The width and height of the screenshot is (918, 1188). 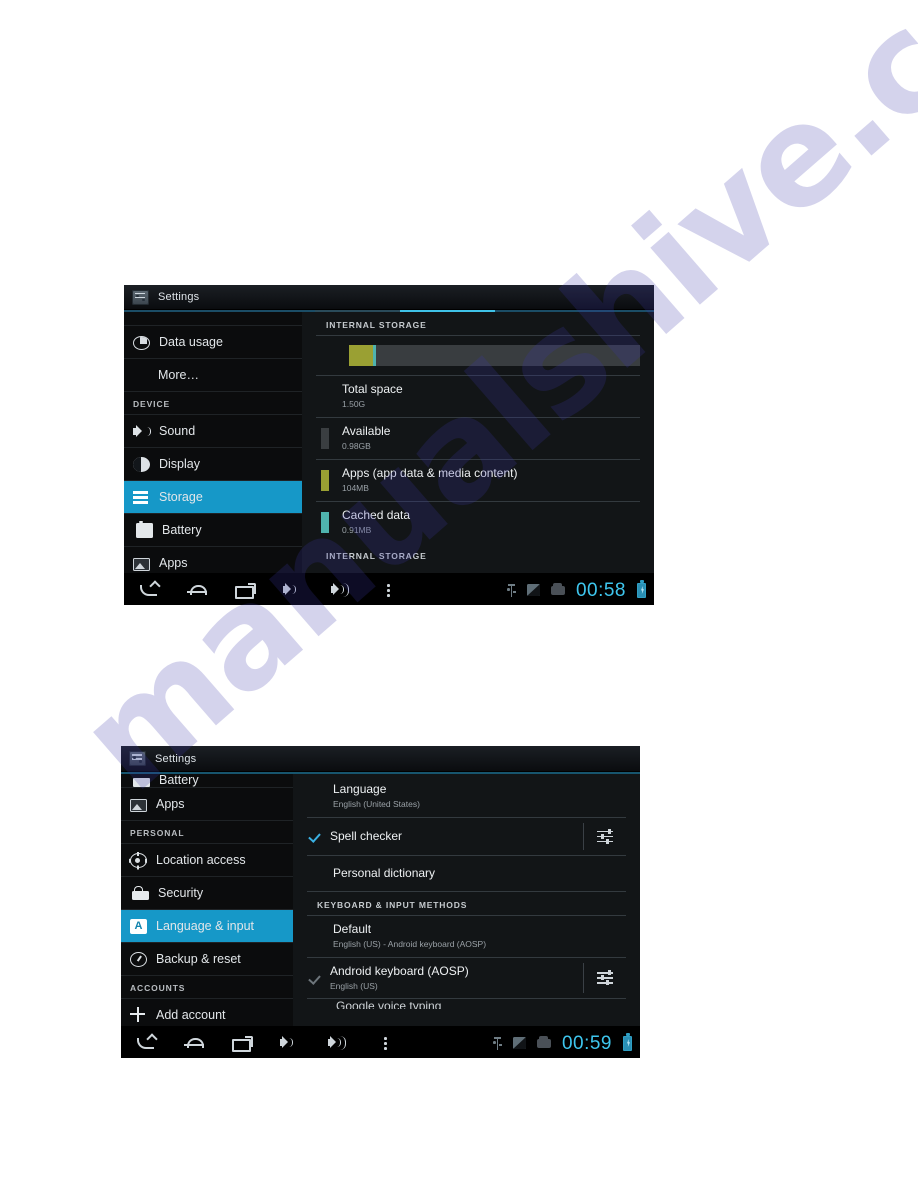 I want to click on aosp-keyboard-settings-button, so click(x=605, y=978).